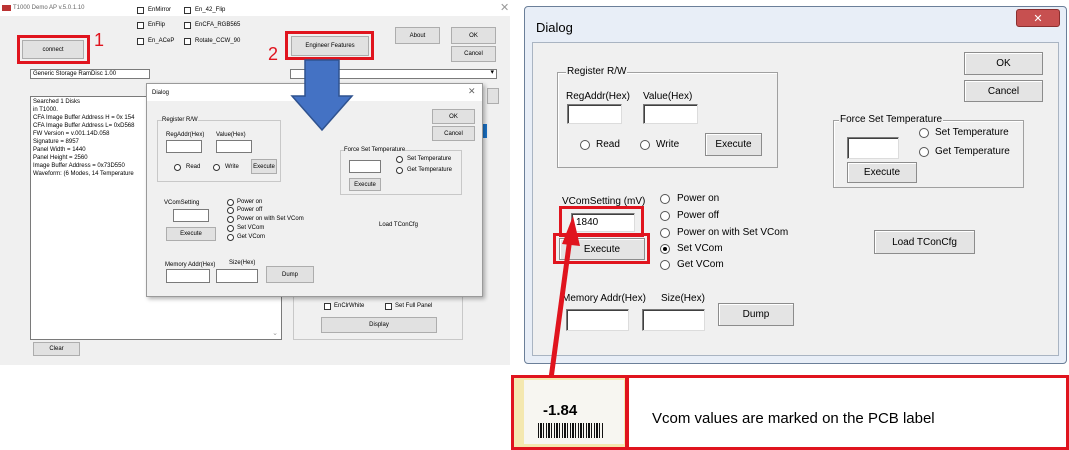  What do you see at coordinates (453, 133) in the screenshot?
I see `small-cancel-button: Cancel` at bounding box center [453, 133].